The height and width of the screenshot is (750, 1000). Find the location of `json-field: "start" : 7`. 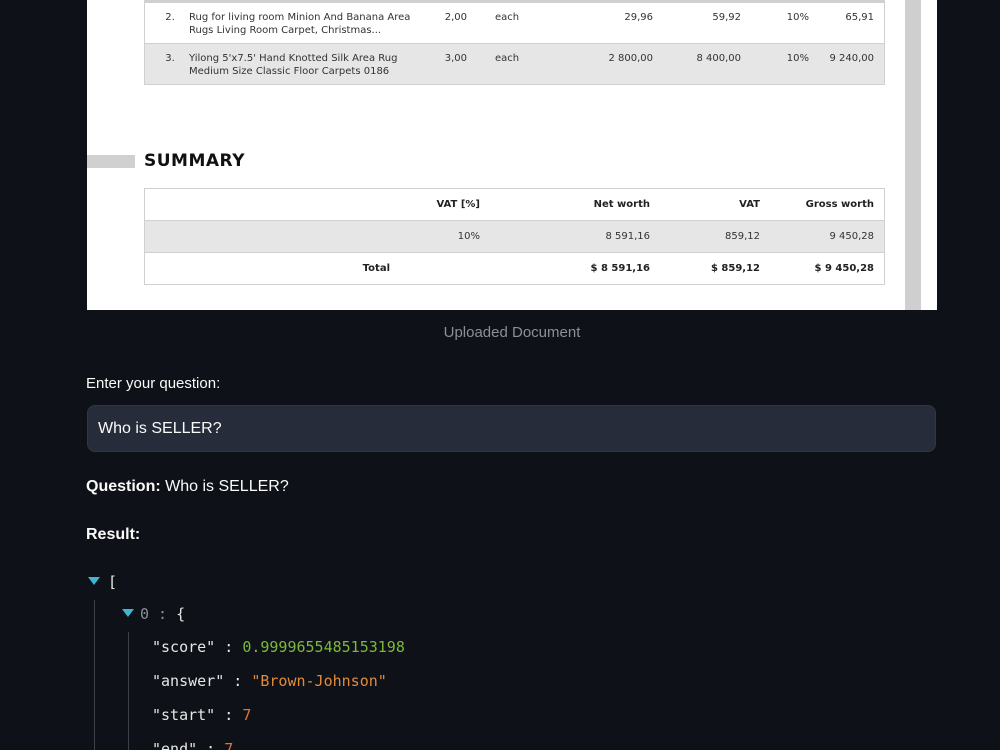

json-field: "start" : 7 is located at coordinates (201, 715).